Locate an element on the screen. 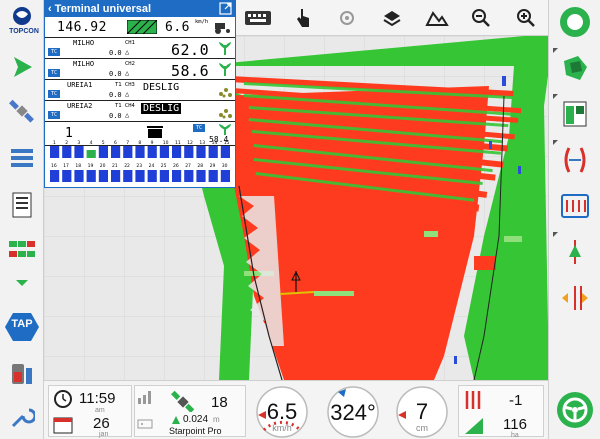 This screenshot has height=439, width=600. steering-wheel-icon is located at coordinates (575, 410).